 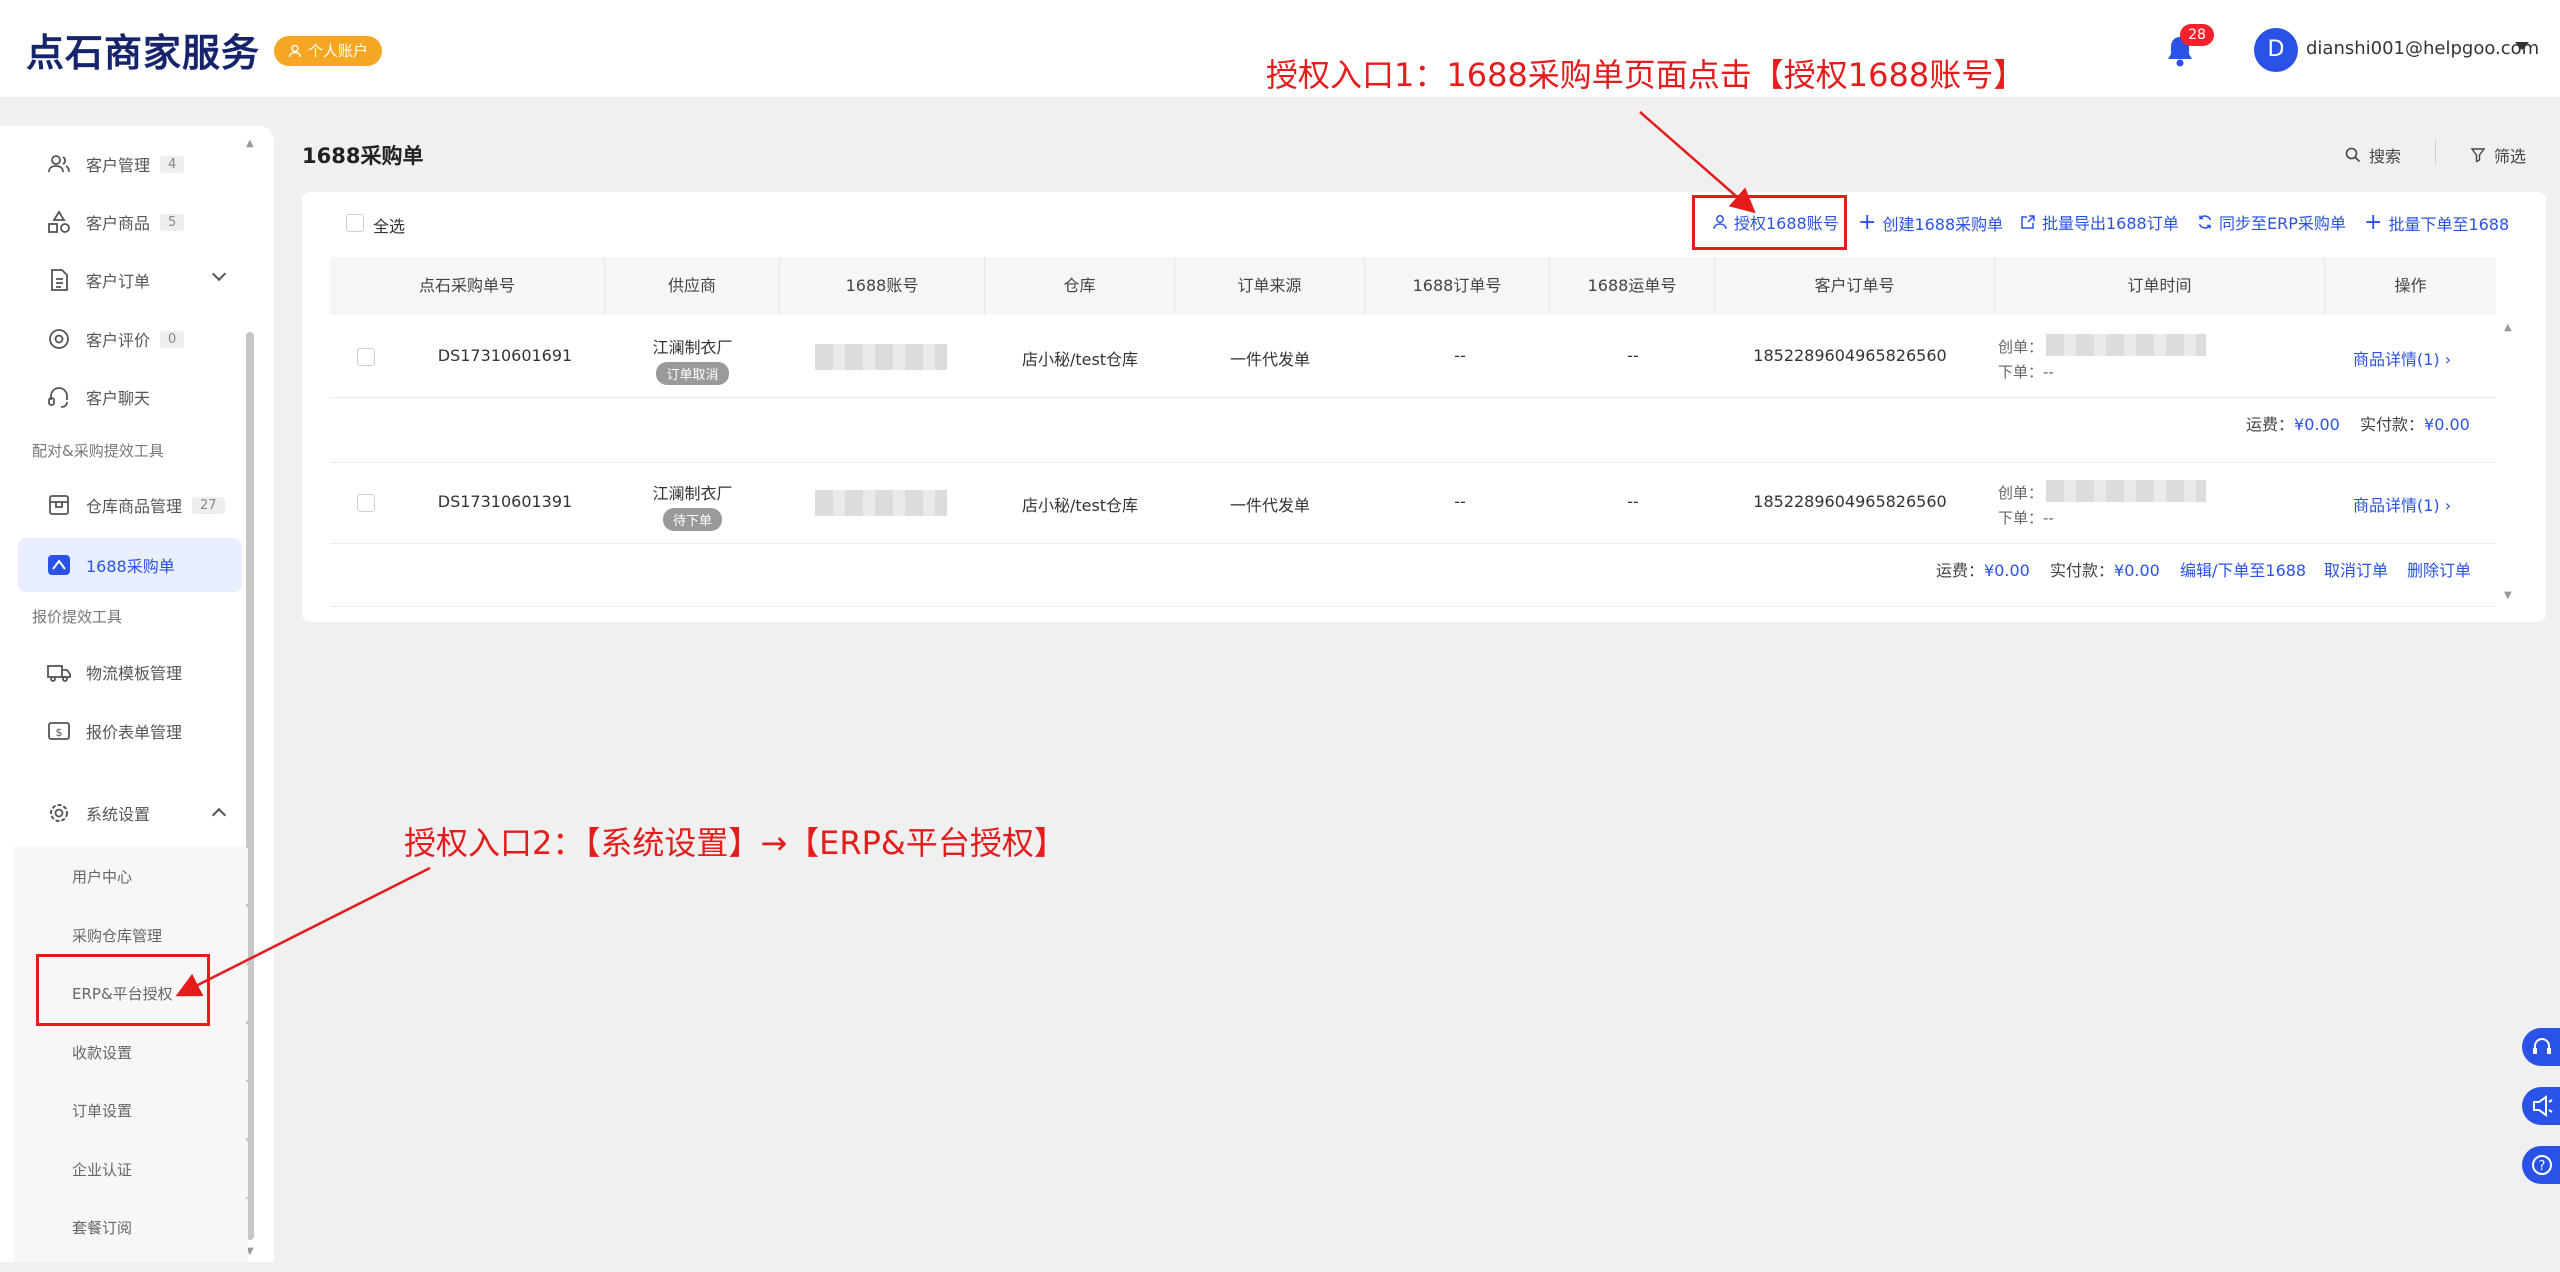 I want to click on arrow-to-erp-auth, so click(x=303, y=931).